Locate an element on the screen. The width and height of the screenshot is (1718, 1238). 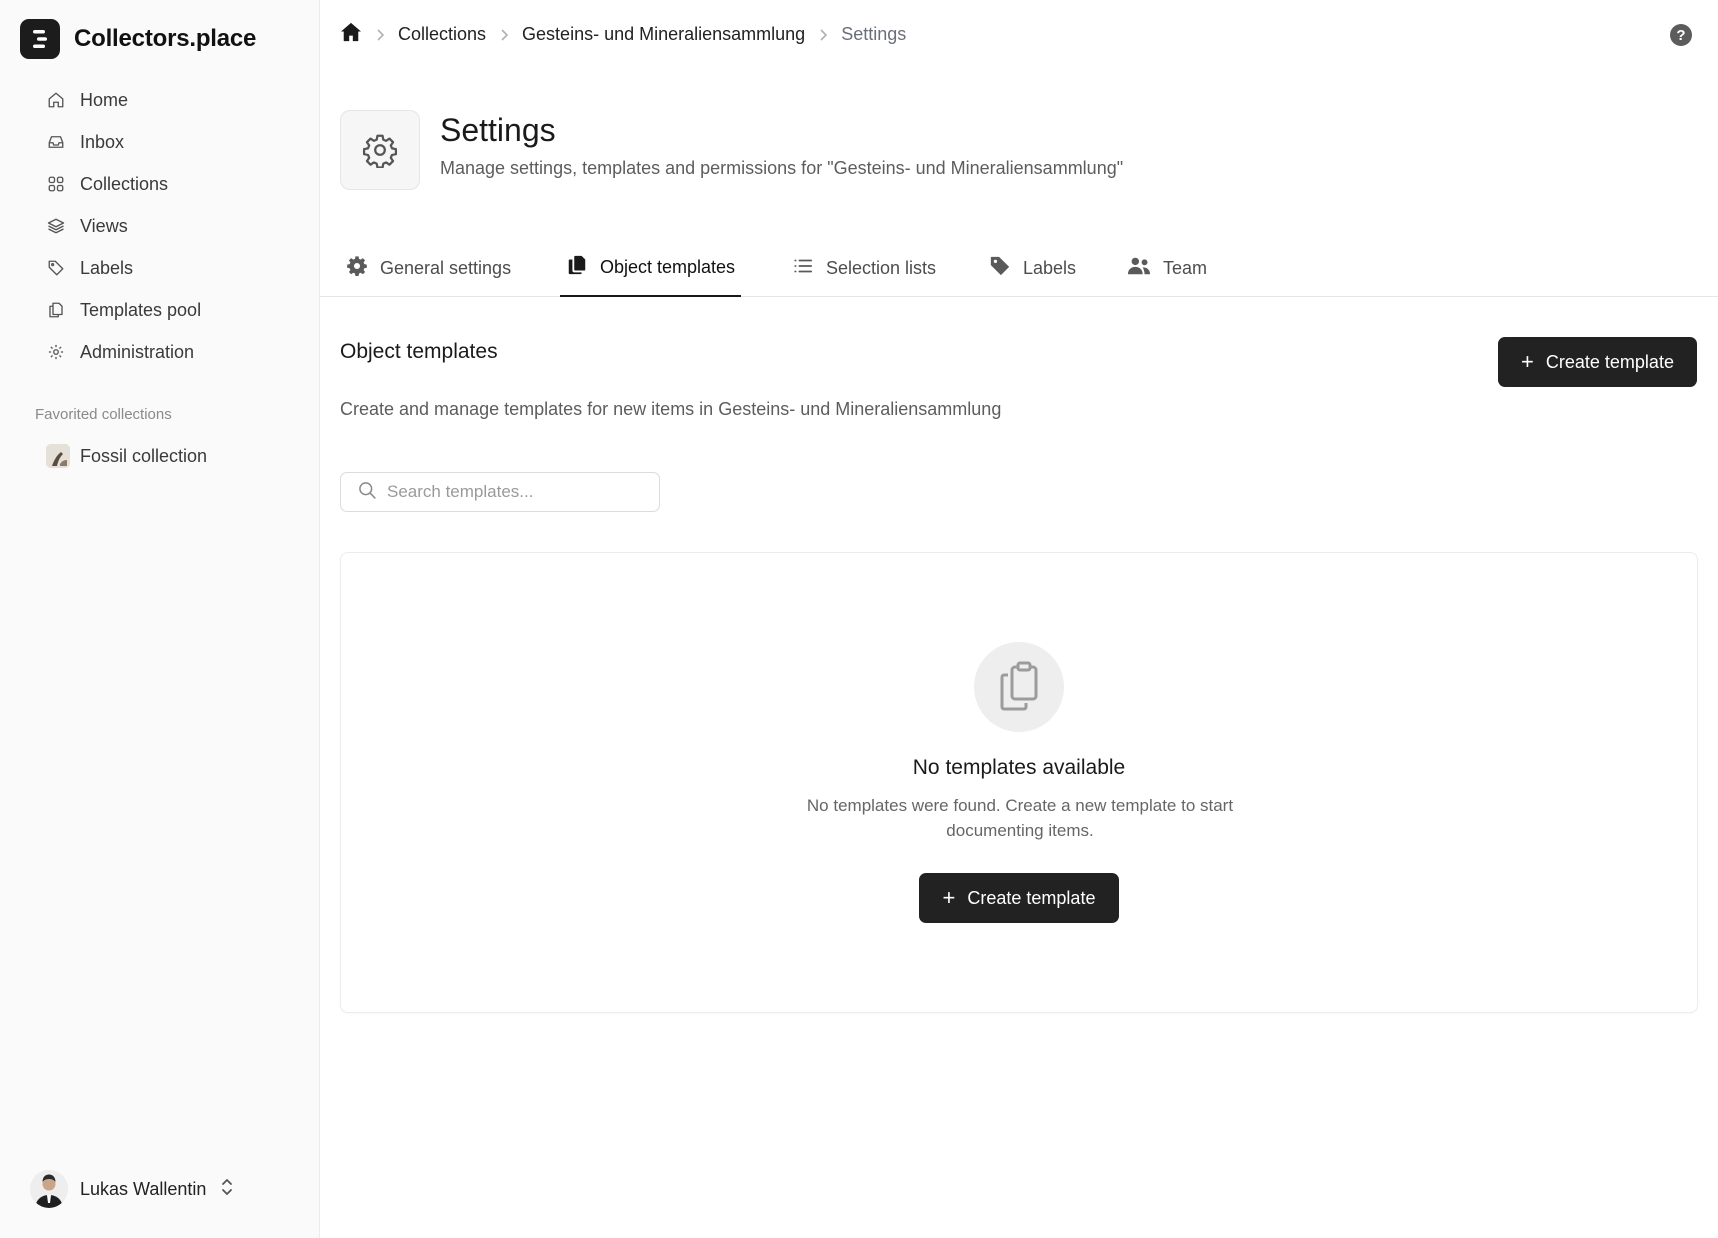
user-menu: Lukas Wallentin is located at coordinates (132, 1189).